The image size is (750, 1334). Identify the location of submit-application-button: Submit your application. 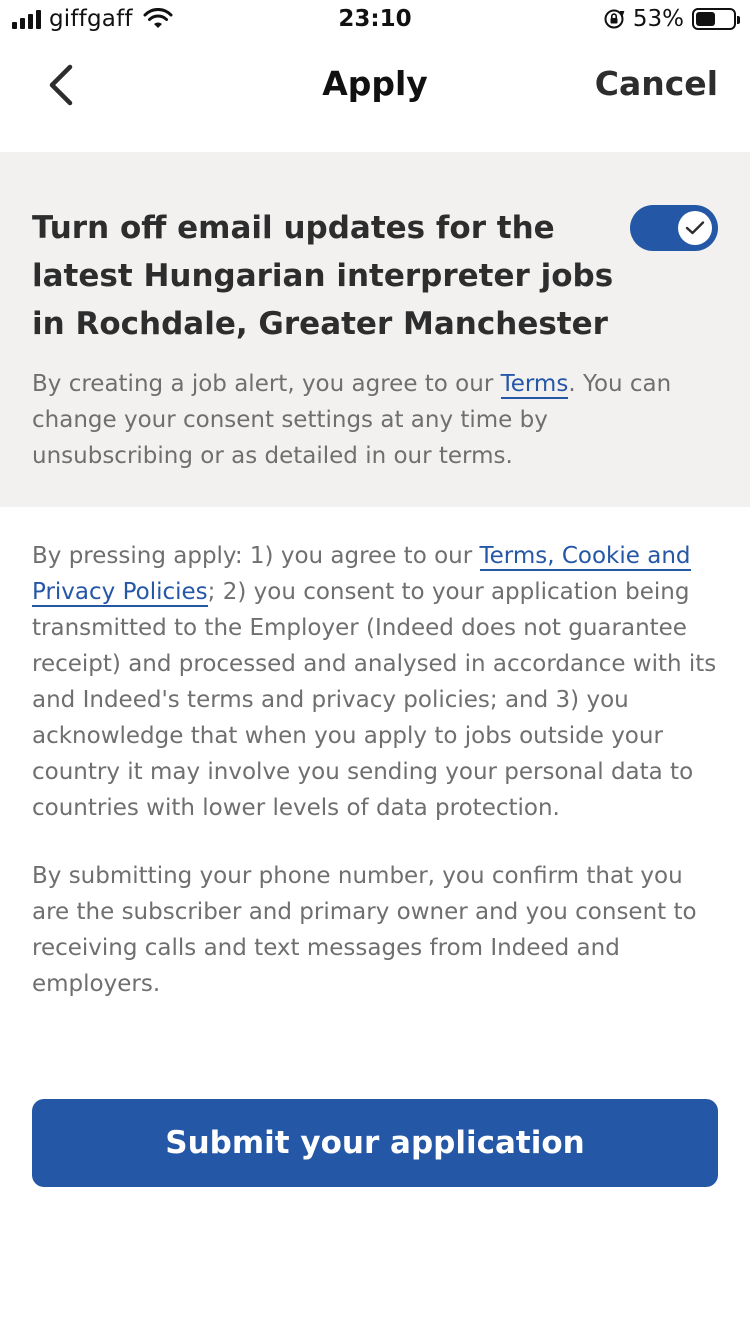
(375, 1143).